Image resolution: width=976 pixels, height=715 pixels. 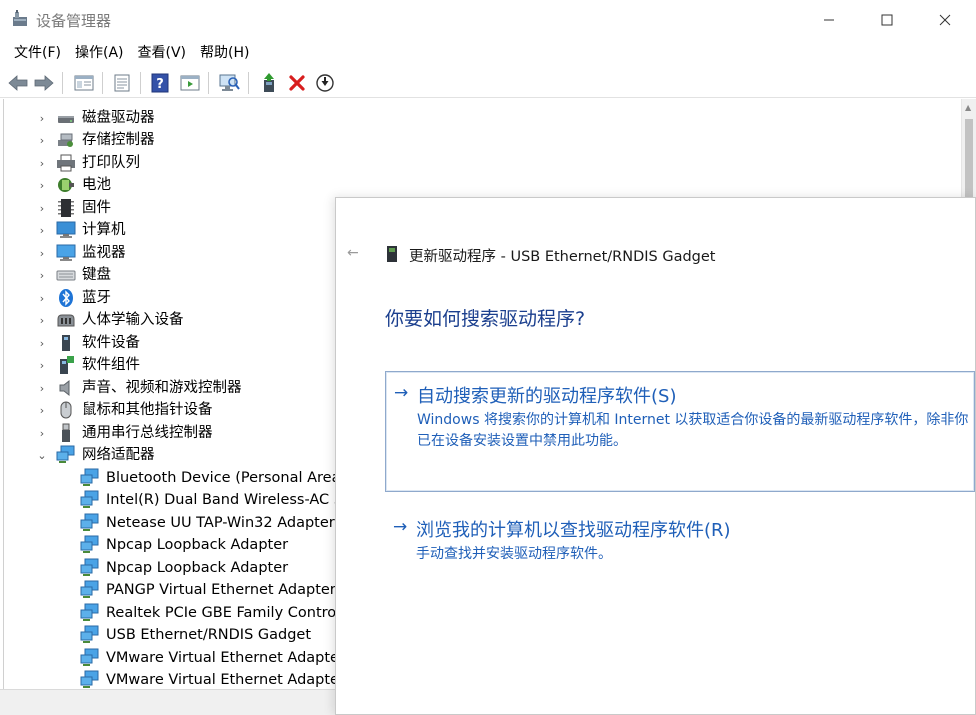 I want to click on tree-category-label: 鼠标和其他指针设备, so click(x=147, y=410).